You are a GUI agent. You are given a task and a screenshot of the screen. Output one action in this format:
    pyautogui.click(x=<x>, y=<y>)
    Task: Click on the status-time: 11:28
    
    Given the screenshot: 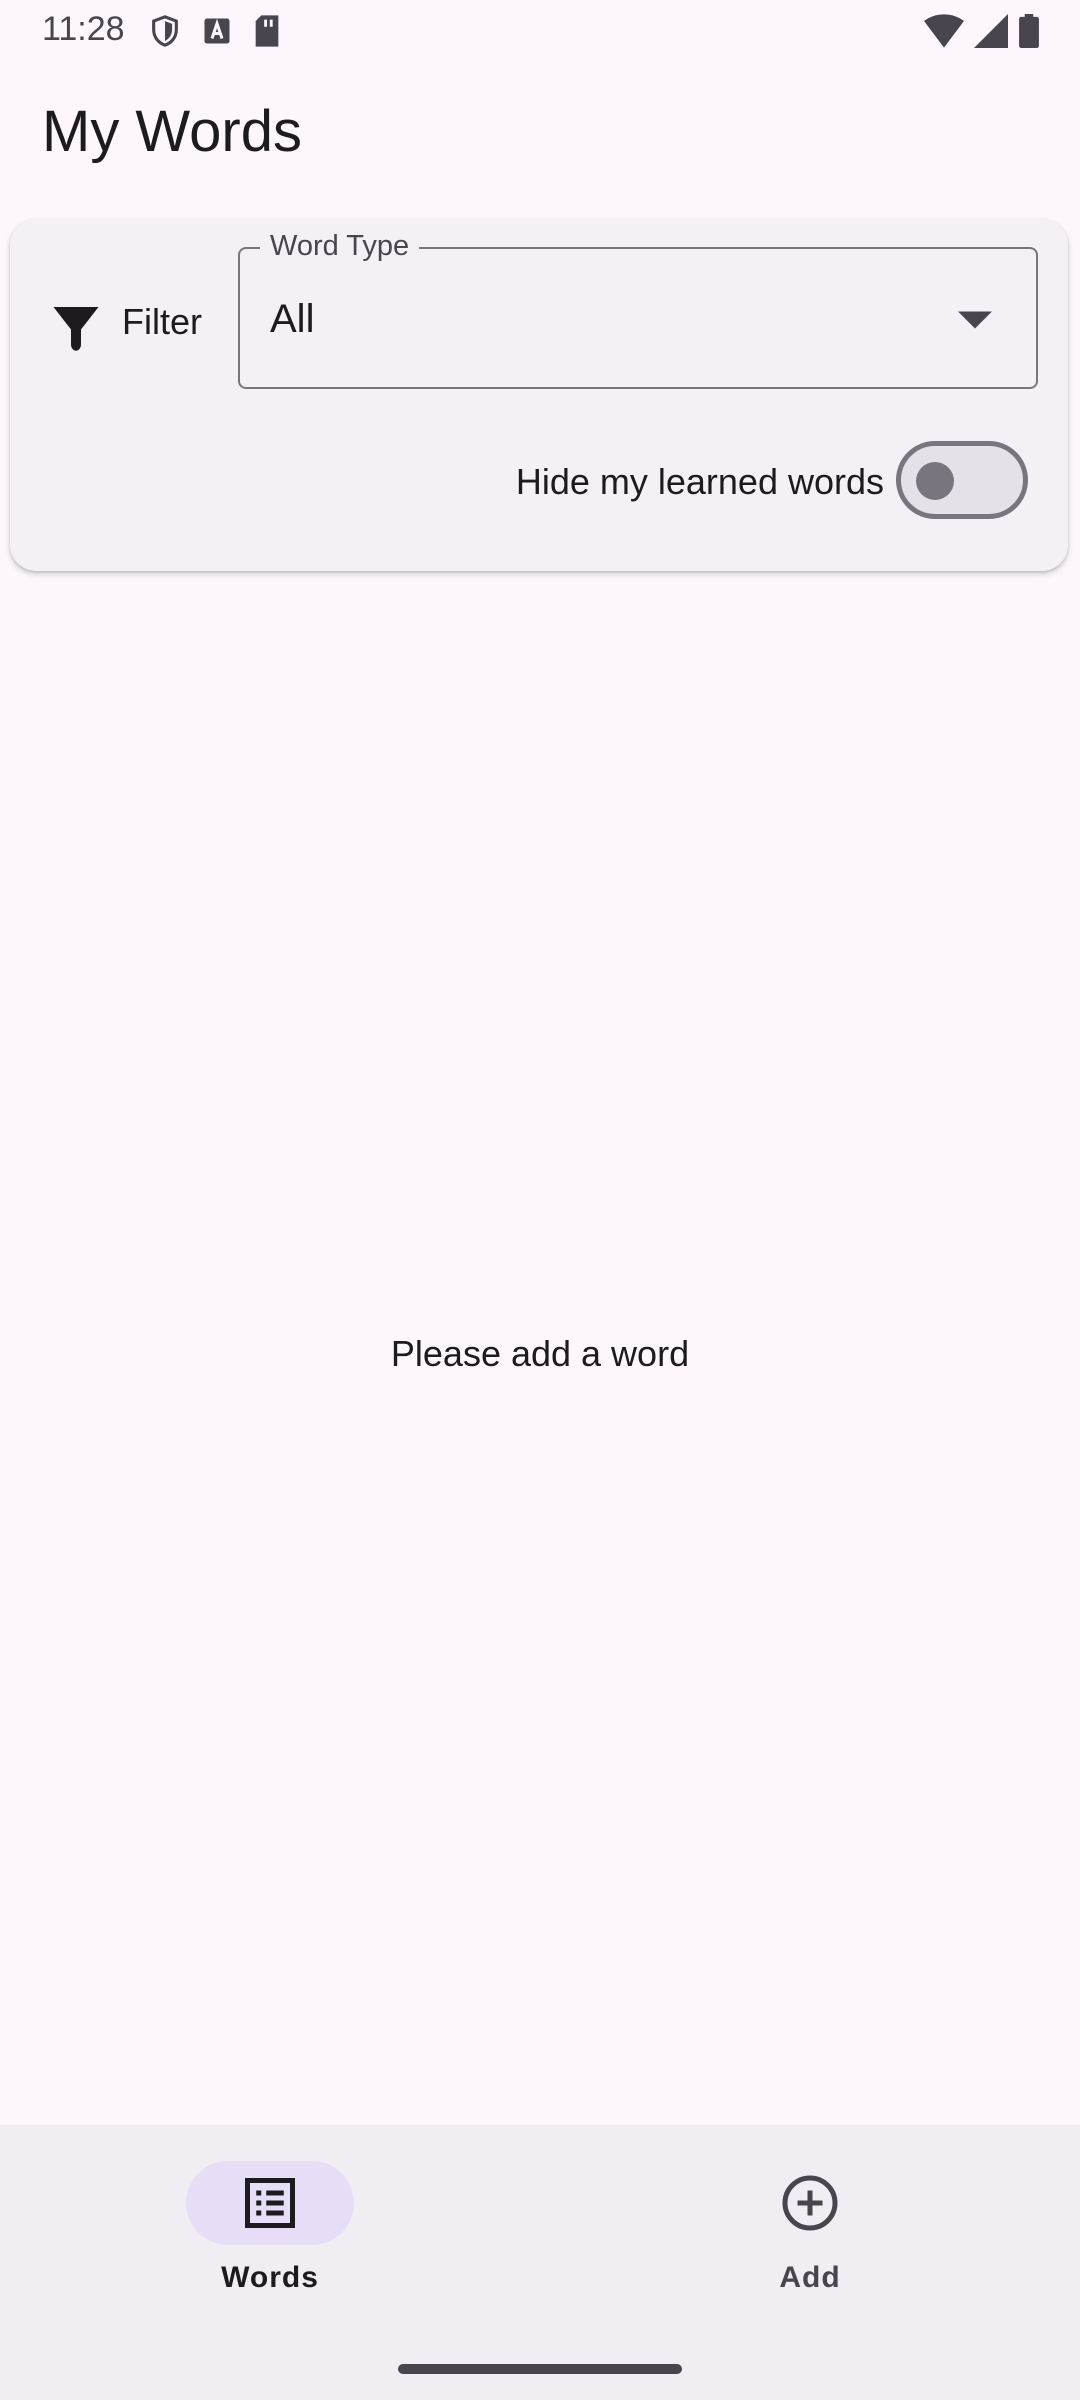 What is the action you would take?
    pyautogui.click(x=83, y=29)
    